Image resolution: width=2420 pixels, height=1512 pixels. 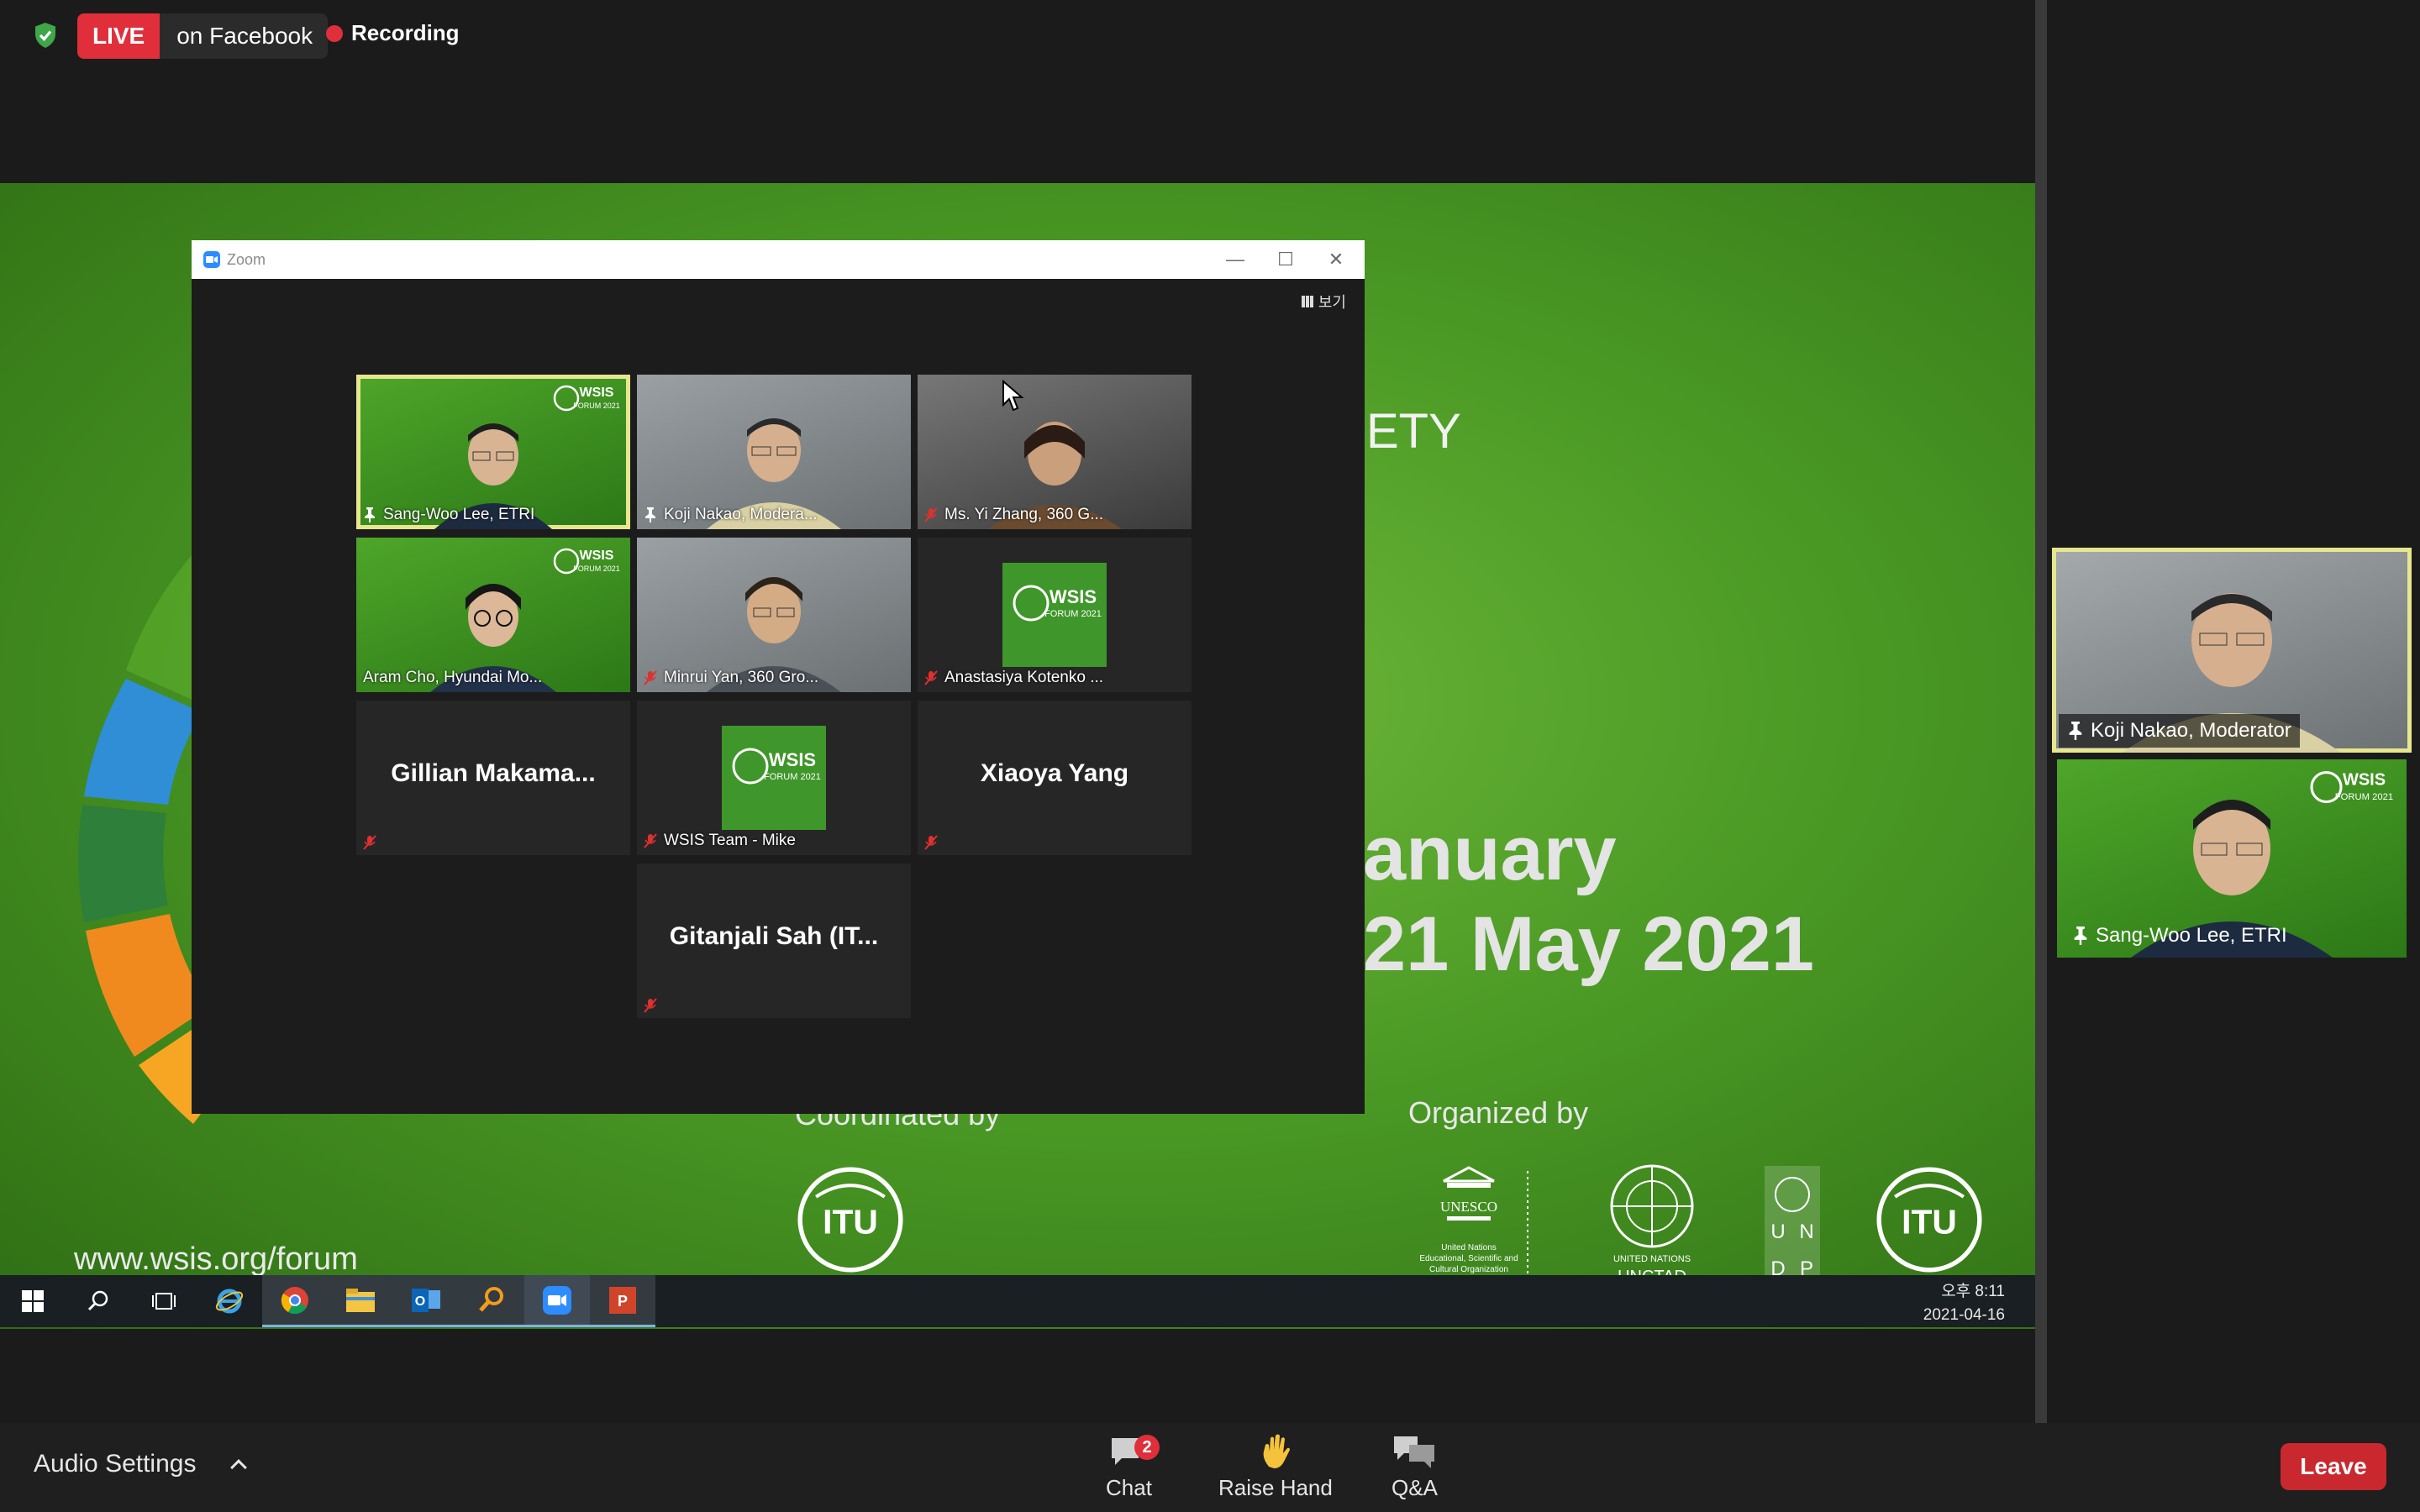 I want to click on svg-text: WSIS, so click(x=2364, y=780).